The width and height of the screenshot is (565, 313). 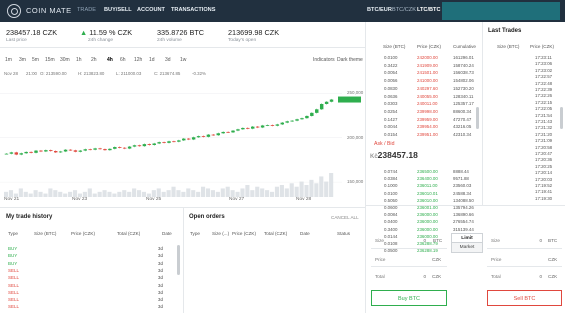 I want to click on brand-name: COIN MATE, so click(x=49, y=10).